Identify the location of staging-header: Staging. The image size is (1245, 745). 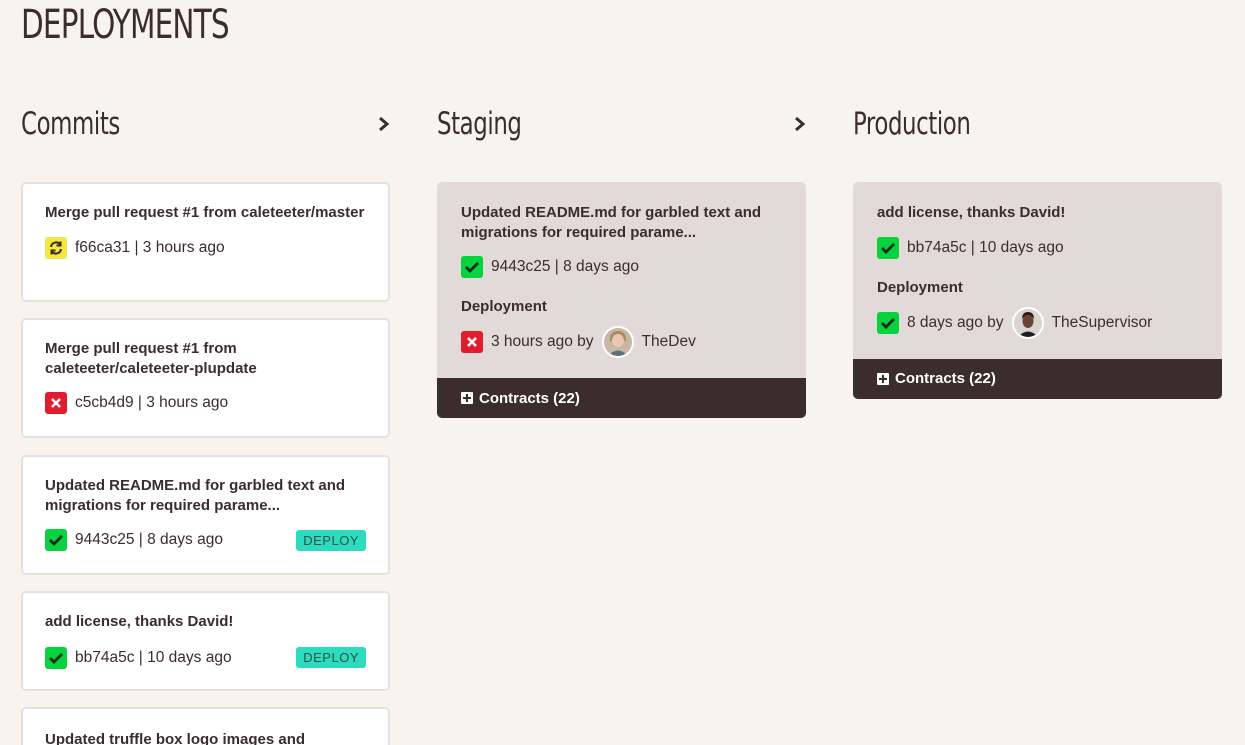
(621, 124).